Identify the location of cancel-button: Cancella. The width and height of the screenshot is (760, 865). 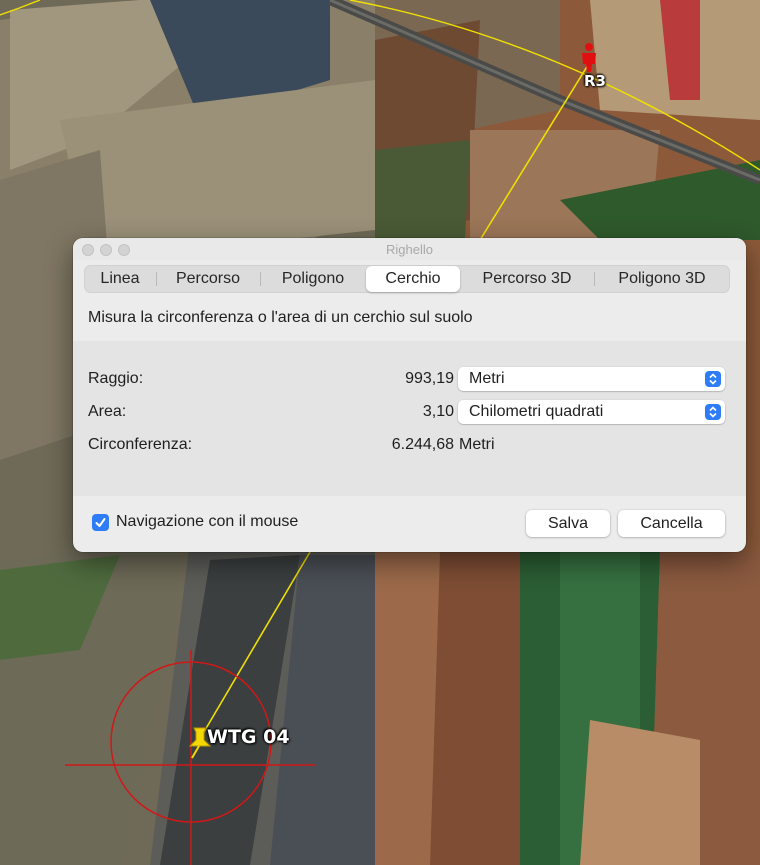
(671, 523).